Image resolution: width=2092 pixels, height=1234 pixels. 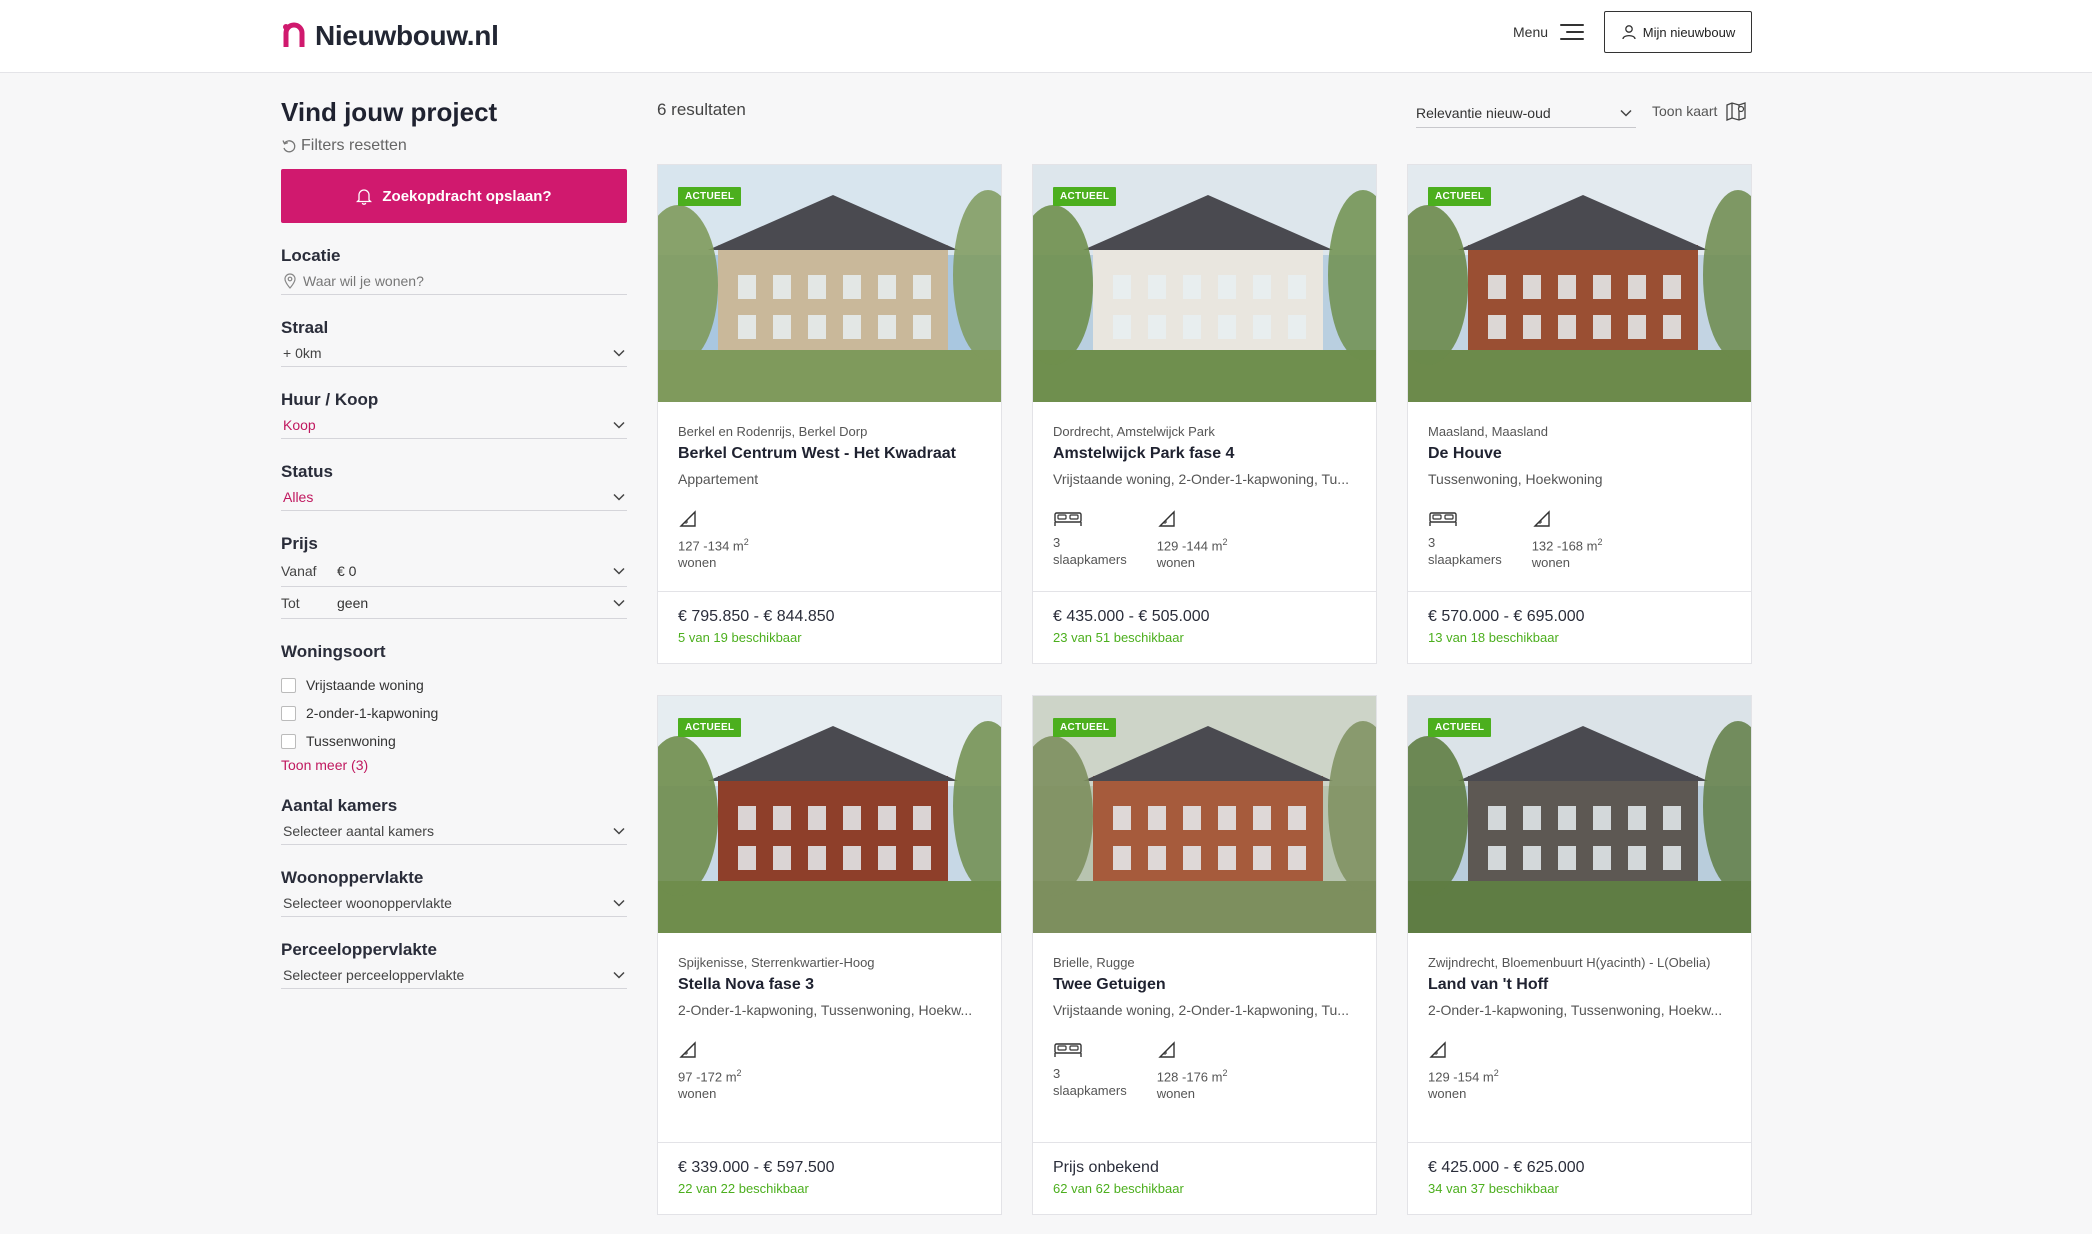 What do you see at coordinates (454, 831) in the screenshot?
I see `rooms-select: Selecteer aantal kamers` at bounding box center [454, 831].